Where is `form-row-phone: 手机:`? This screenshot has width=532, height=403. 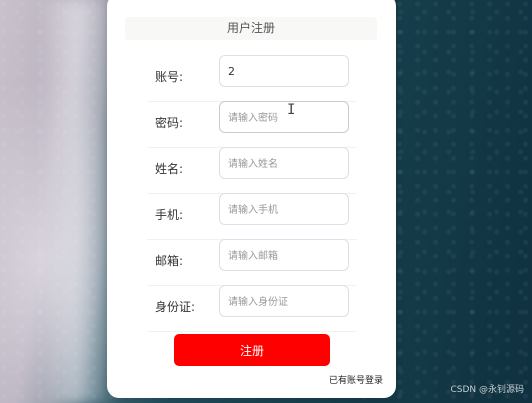
form-row-phone: 手机: is located at coordinates (252, 216).